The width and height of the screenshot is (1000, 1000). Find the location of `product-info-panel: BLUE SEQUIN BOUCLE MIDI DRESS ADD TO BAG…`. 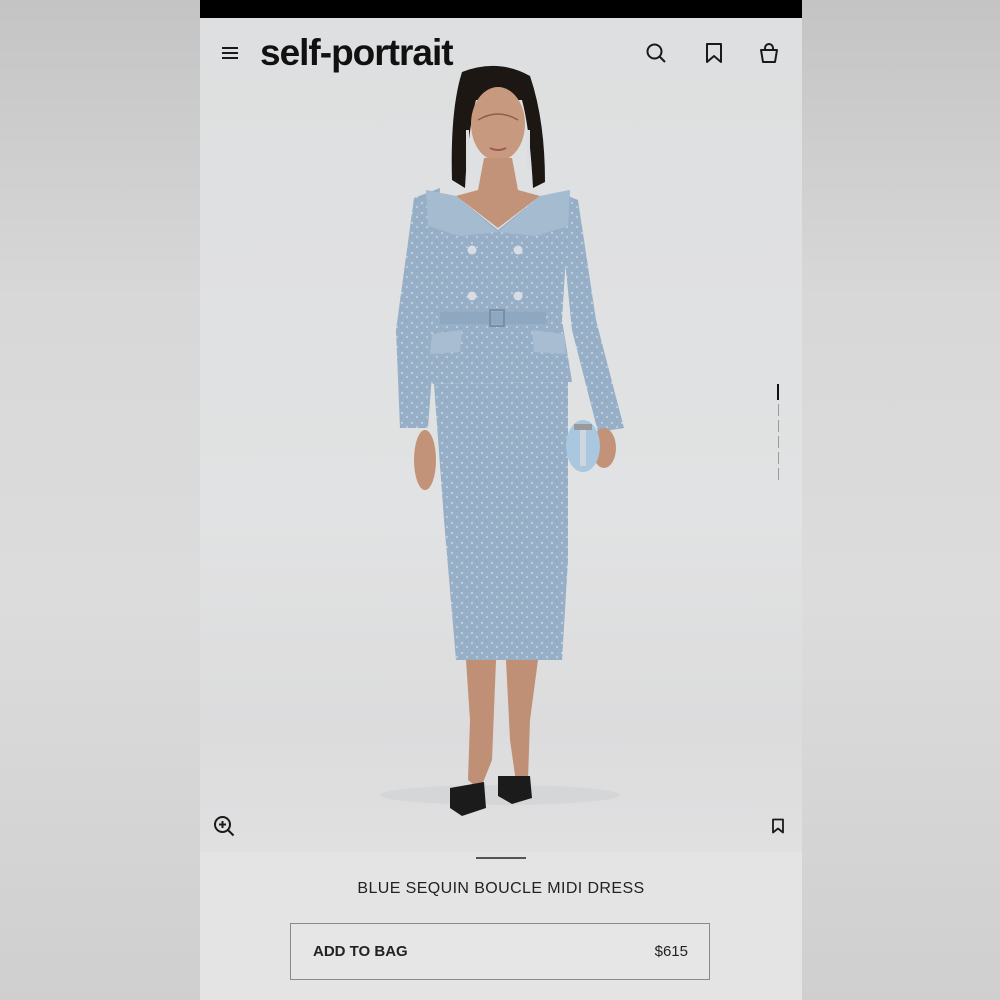

product-info-panel: BLUE SEQUIN BOUCLE MIDI DRESS ADD TO BAG… is located at coordinates (501, 926).